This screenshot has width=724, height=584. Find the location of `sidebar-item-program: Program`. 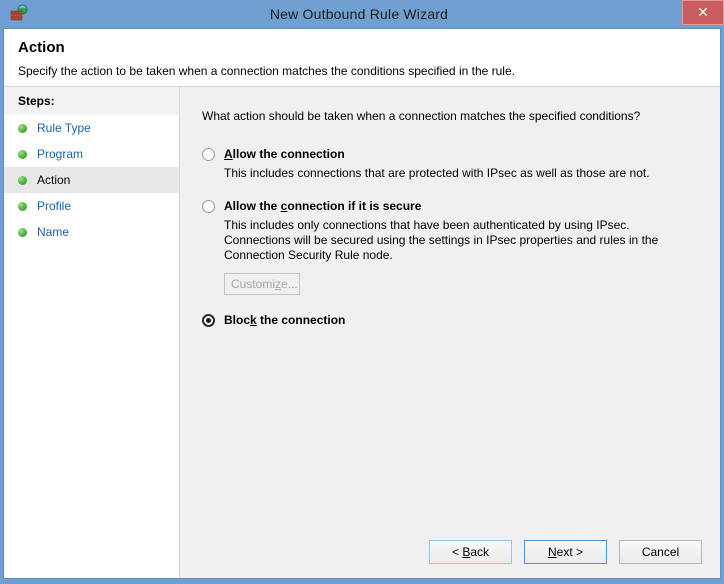

sidebar-item-program: Program is located at coordinates (91, 154).